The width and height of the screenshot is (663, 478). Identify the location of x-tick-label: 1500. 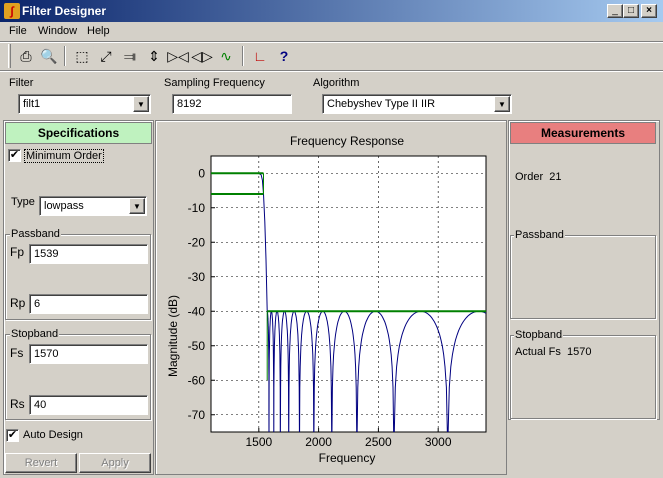
(258, 442).